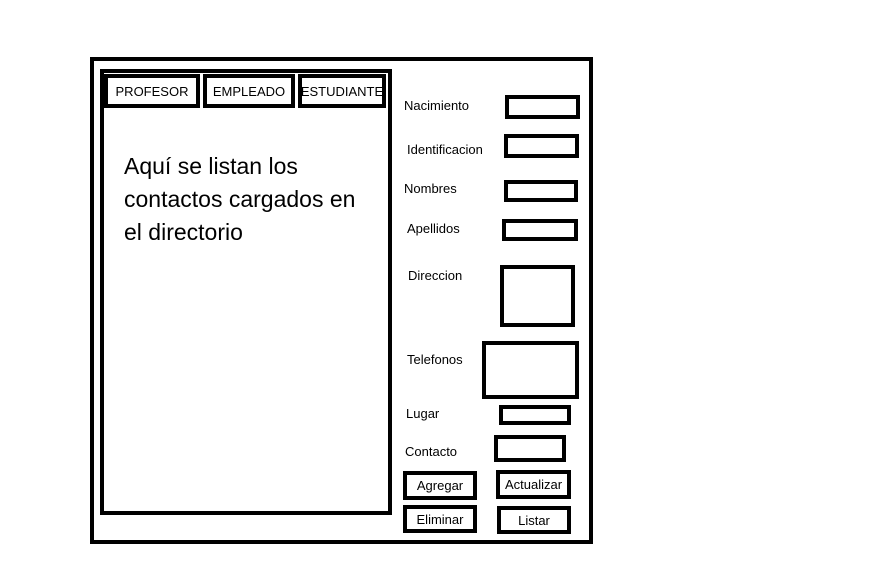 This screenshot has width=870, height=572. What do you see at coordinates (435, 359) in the screenshot?
I see `telefonos-label: Telefonos` at bounding box center [435, 359].